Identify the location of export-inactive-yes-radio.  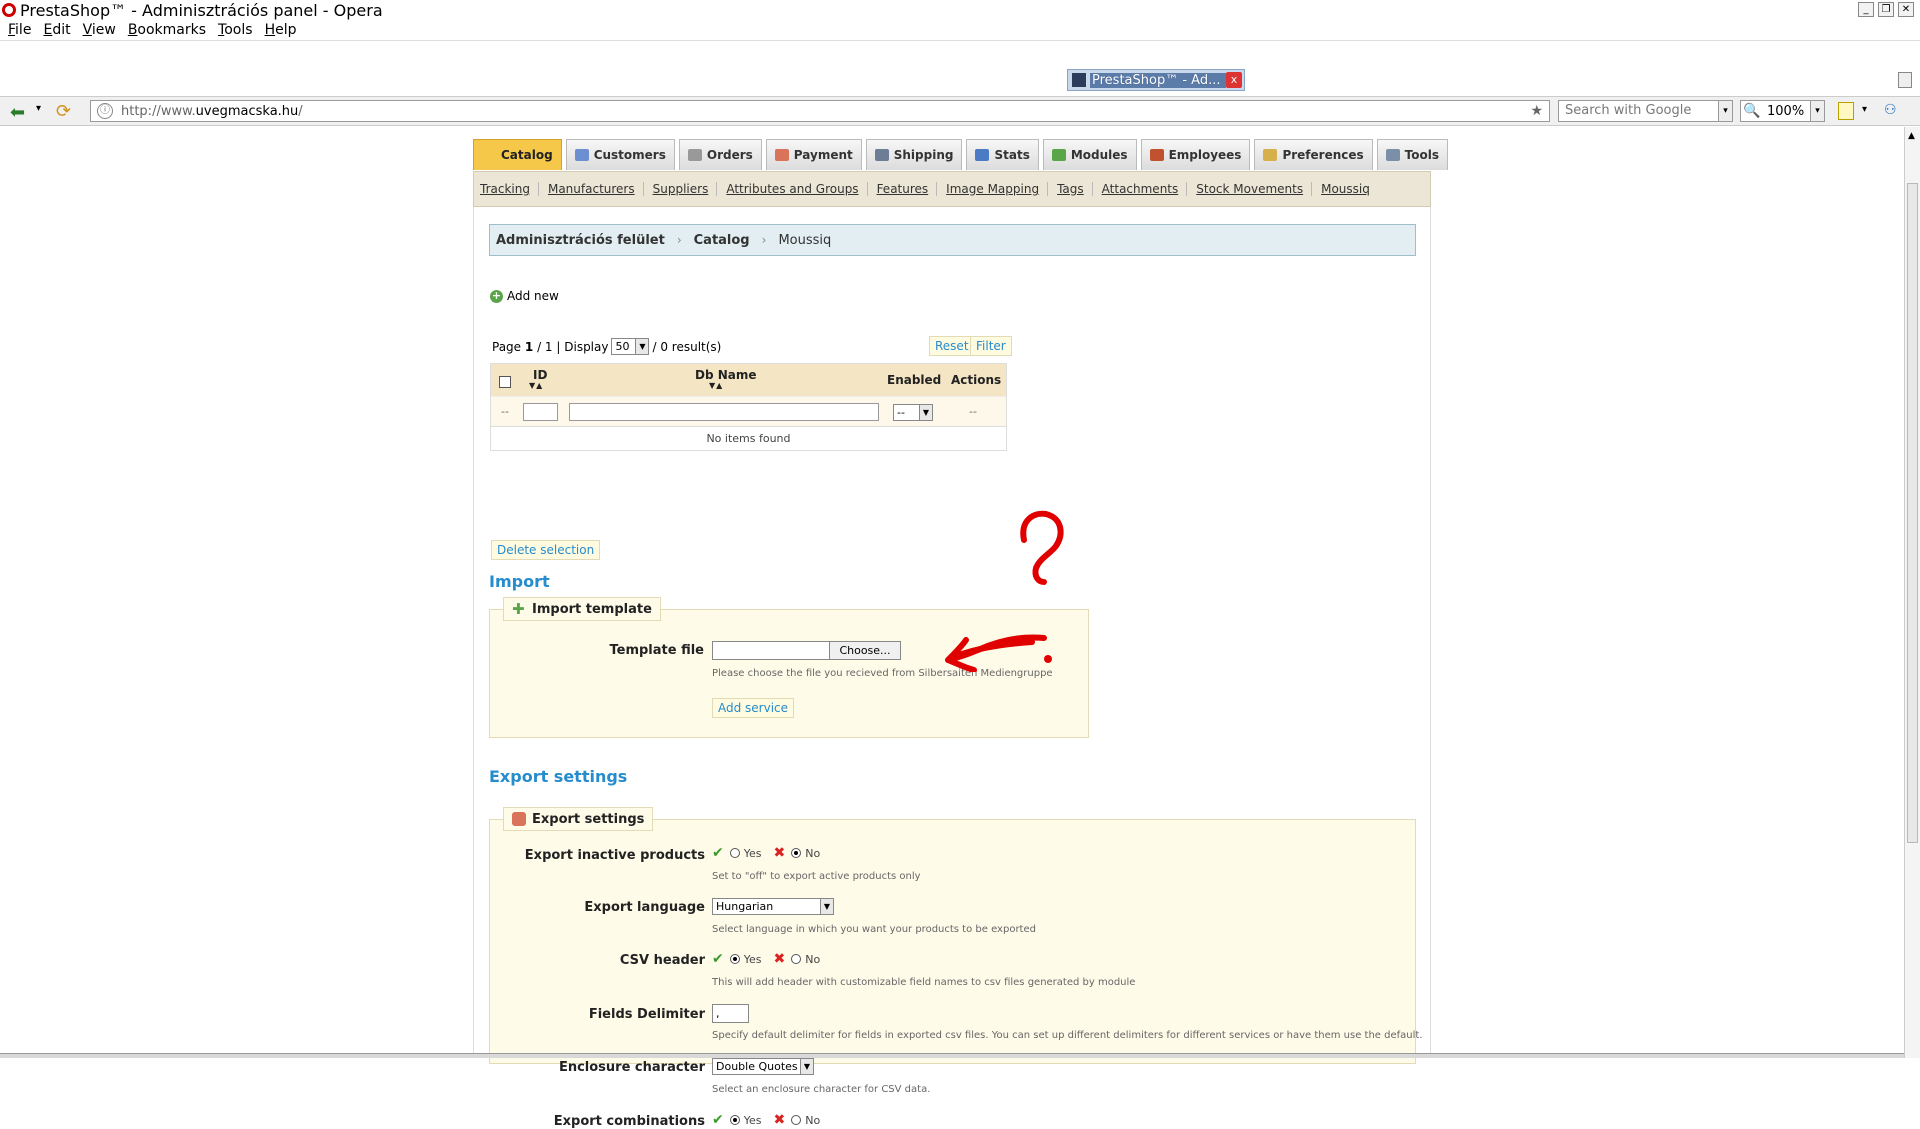
(734, 853).